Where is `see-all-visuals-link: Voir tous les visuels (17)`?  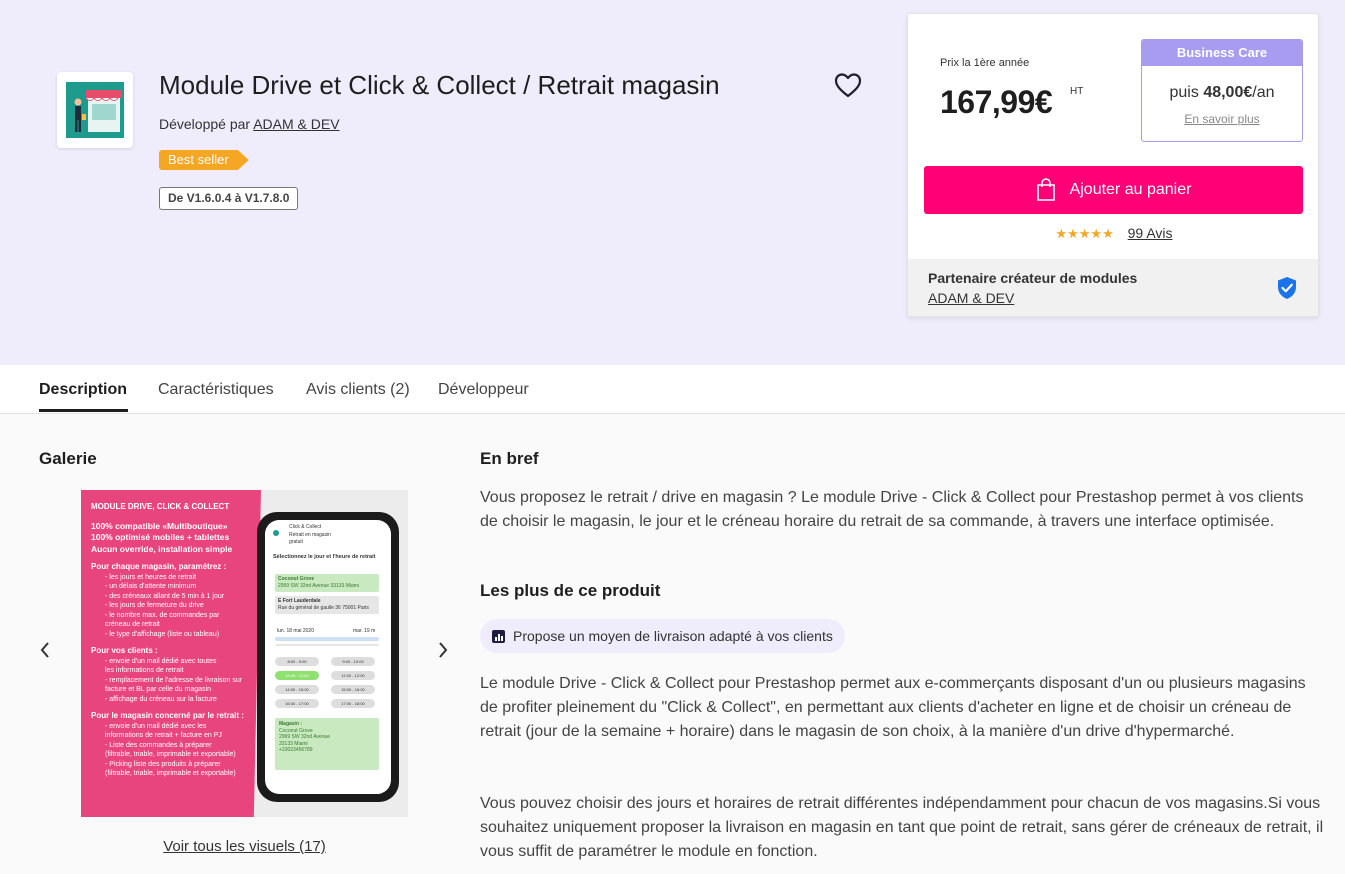 see-all-visuals-link: Voir tous les visuels (17) is located at coordinates (244, 846).